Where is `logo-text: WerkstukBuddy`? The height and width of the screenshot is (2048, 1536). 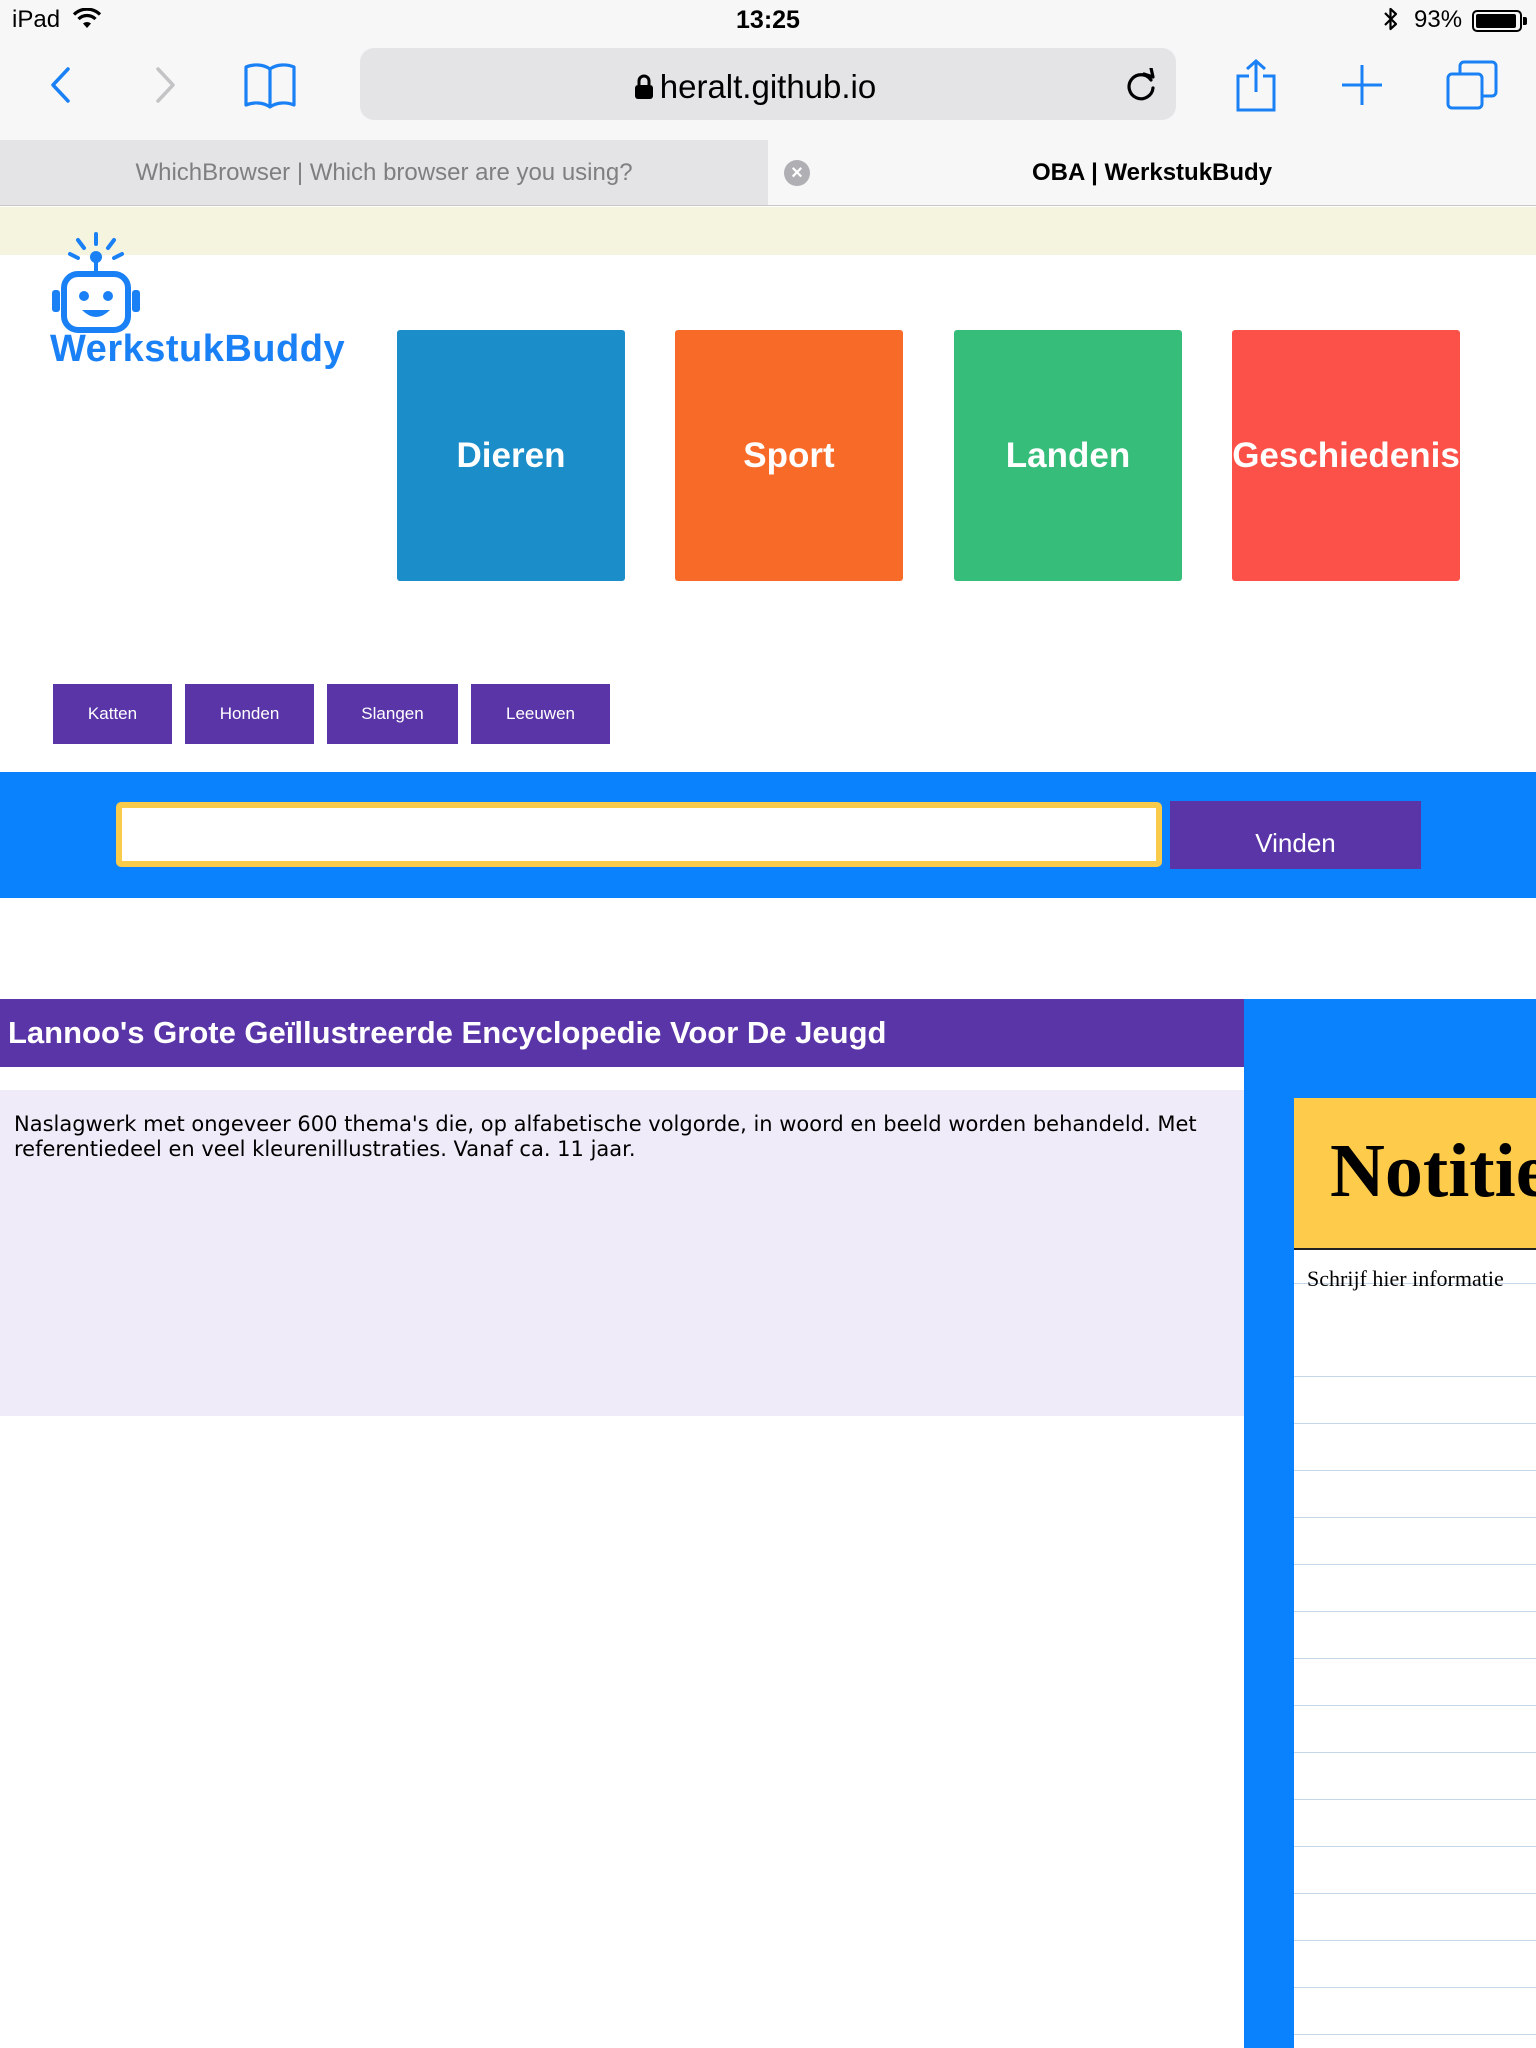
logo-text: WerkstukBuddy is located at coordinates (197, 349).